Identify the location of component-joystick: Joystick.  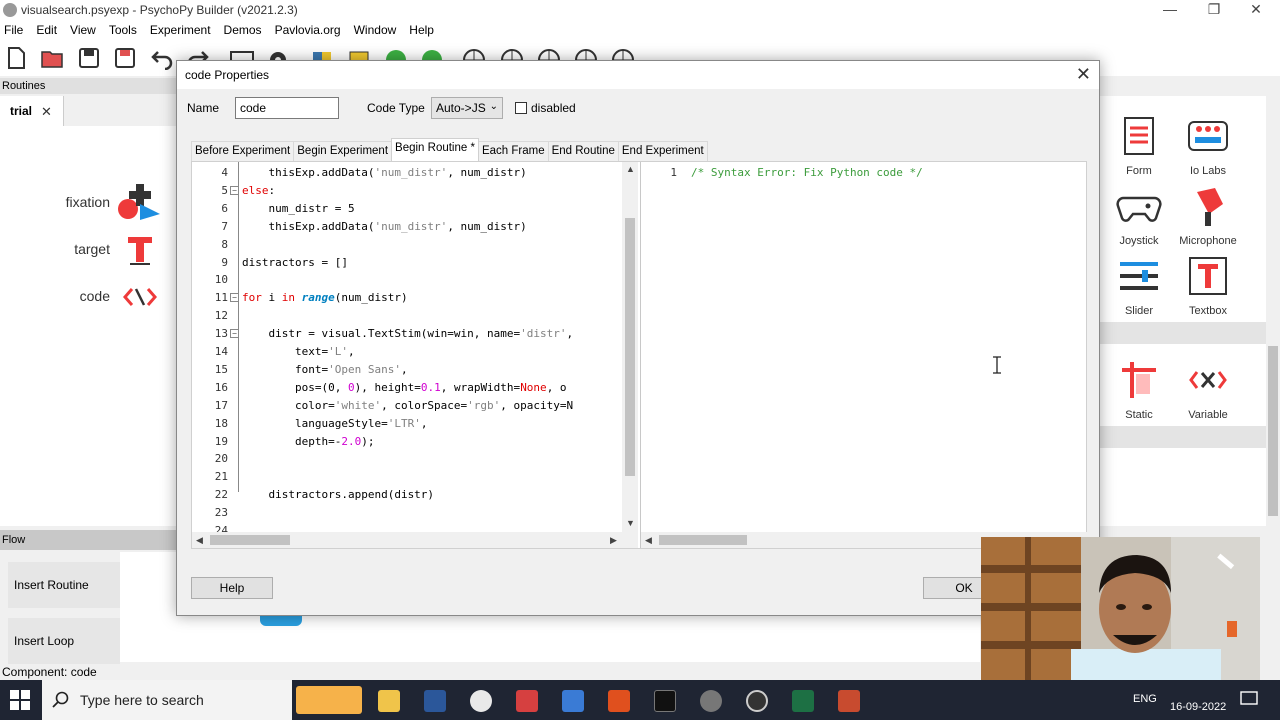
(1139, 215).